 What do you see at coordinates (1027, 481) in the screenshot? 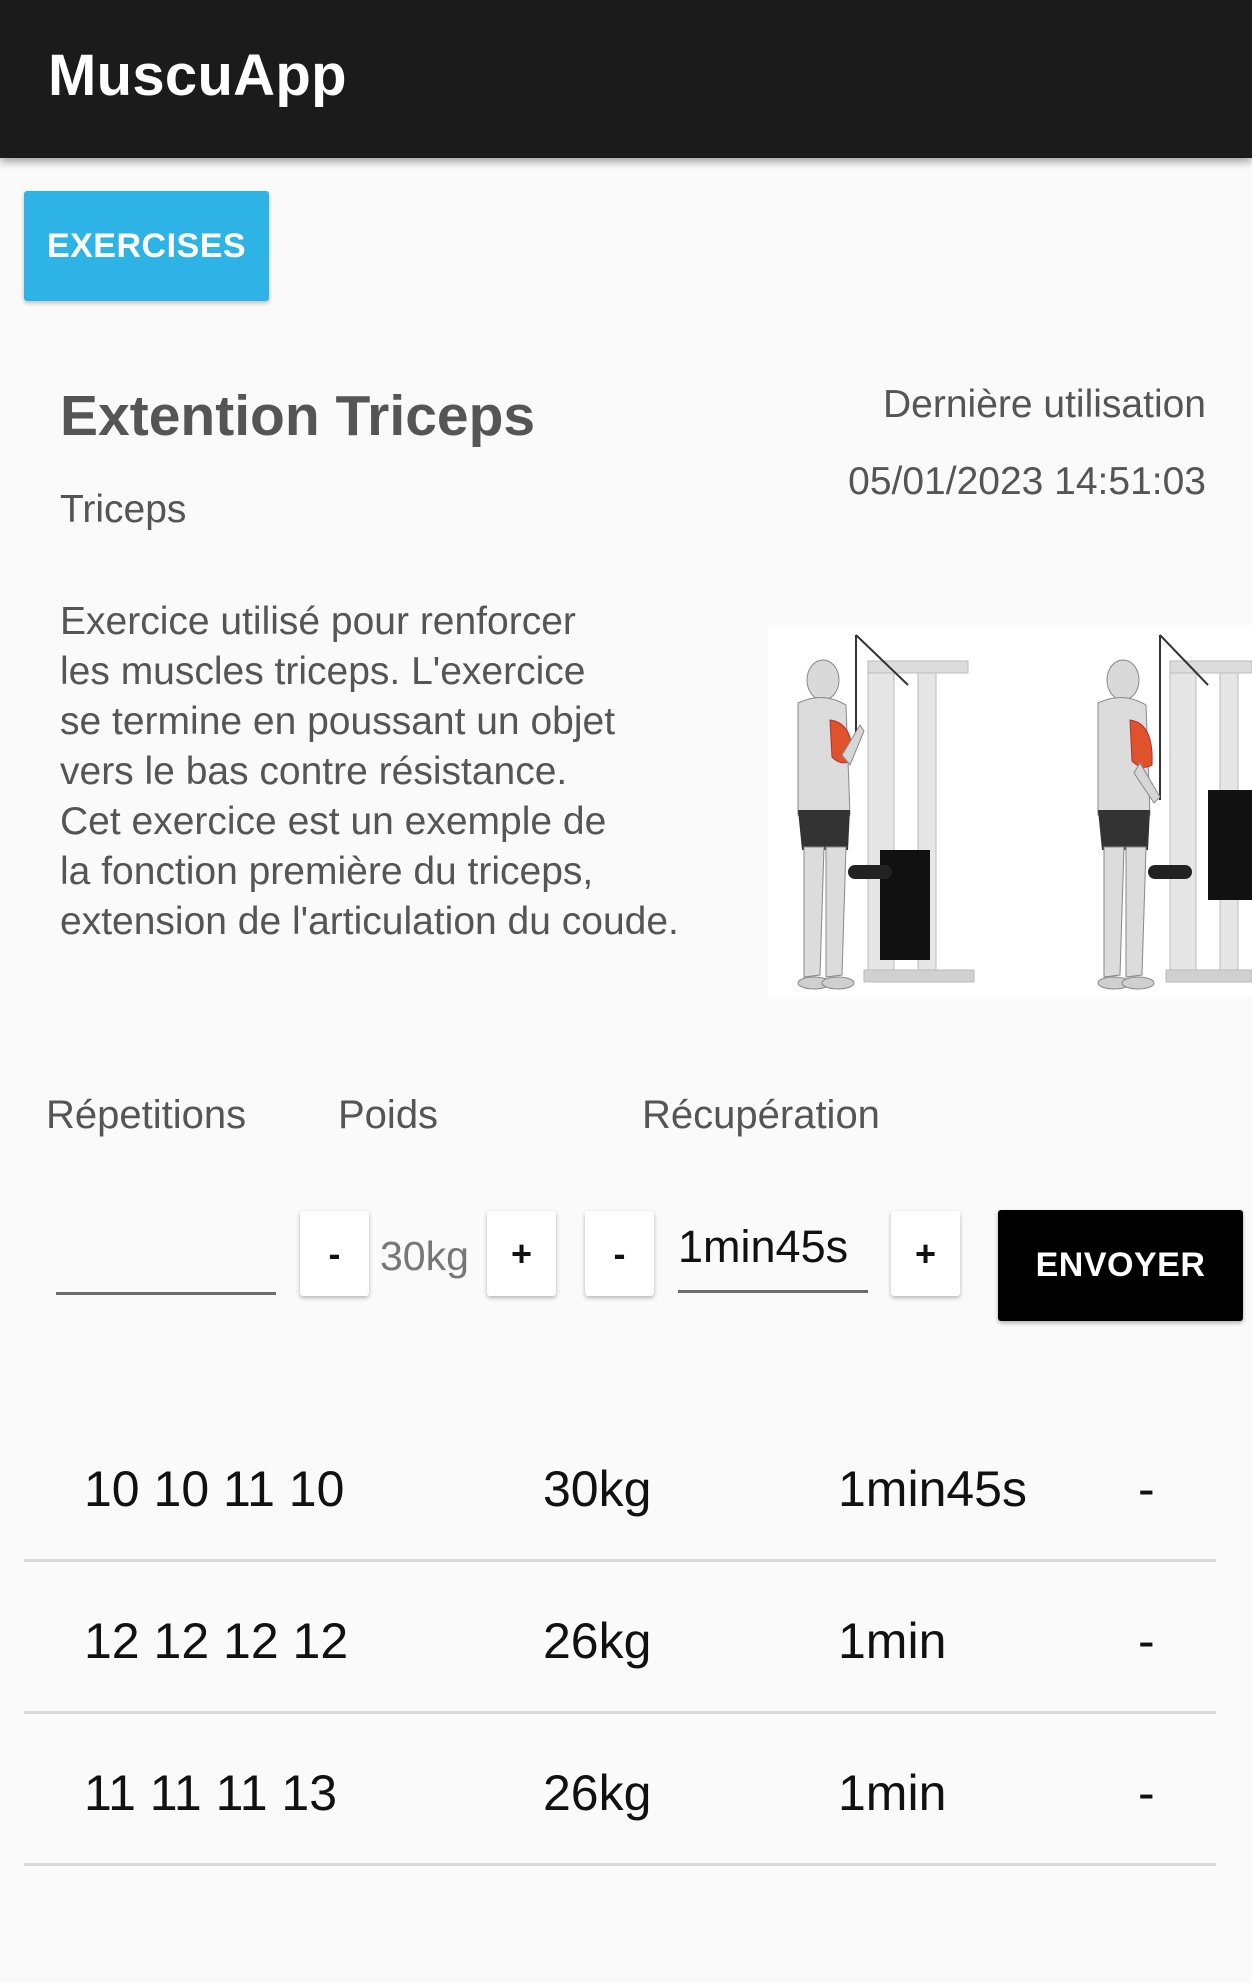
I see `last-use-date: 05/01/2023 14:51:03` at bounding box center [1027, 481].